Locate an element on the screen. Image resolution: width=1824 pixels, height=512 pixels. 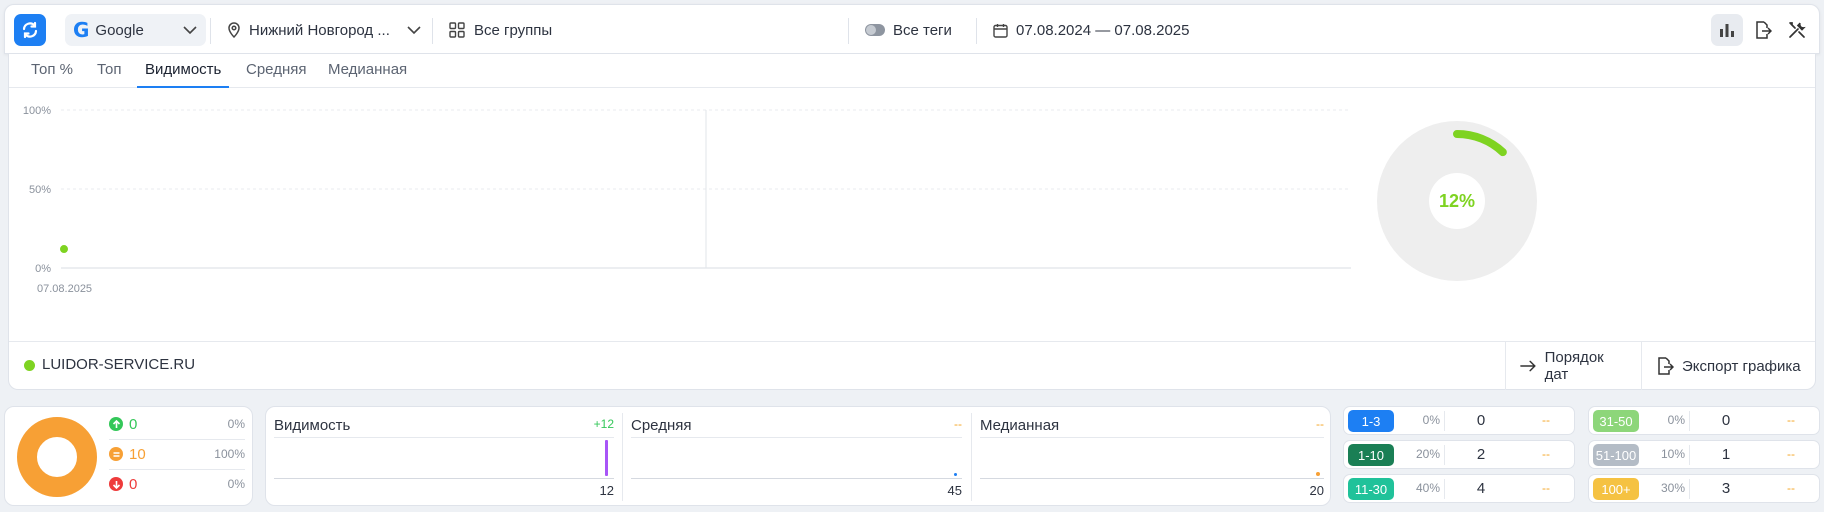
range-badge: 51-100 is located at coordinates (1616, 455).